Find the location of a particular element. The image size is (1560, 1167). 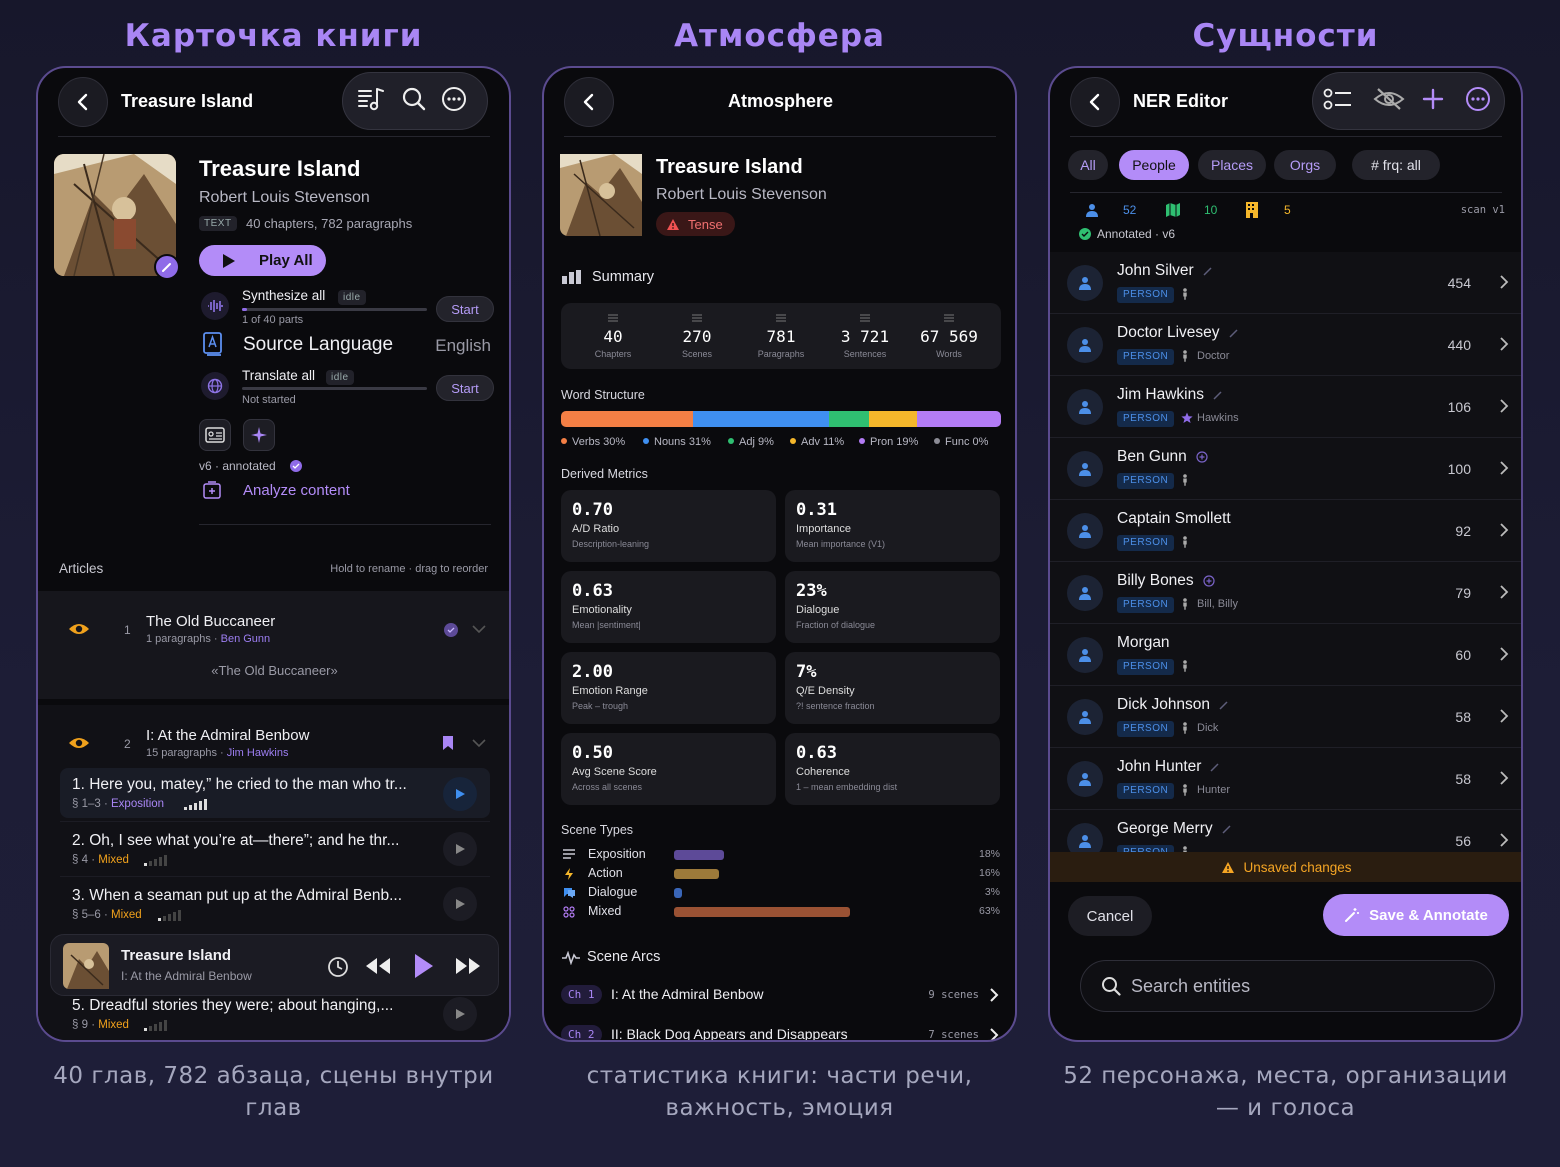

star-icon is located at coordinates (1187, 417).